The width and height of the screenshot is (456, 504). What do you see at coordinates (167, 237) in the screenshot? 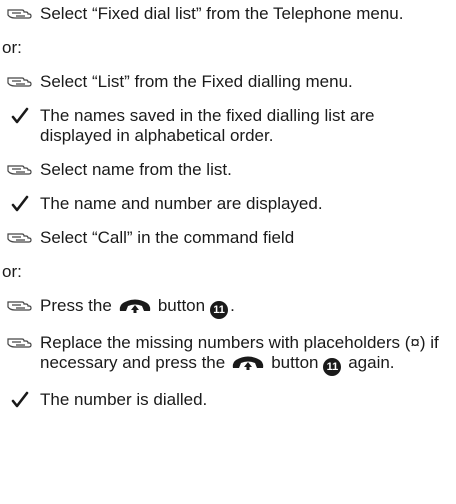
I see `step-text: Select “Call” in the command field` at bounding box center [167, 237].